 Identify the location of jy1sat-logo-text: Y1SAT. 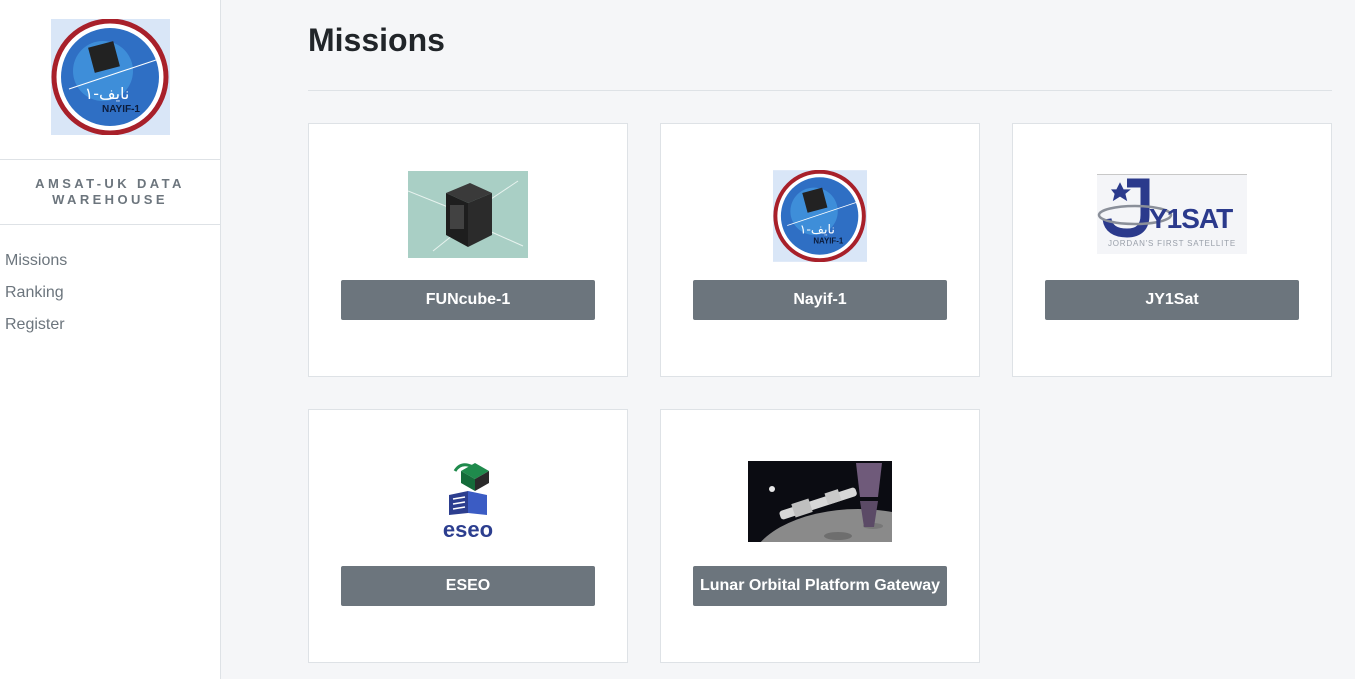
(1191, 218).